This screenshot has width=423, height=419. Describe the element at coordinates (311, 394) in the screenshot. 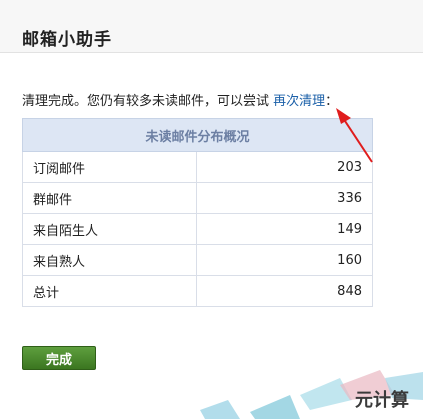

I see `envelope-decoration-icon` at that location.